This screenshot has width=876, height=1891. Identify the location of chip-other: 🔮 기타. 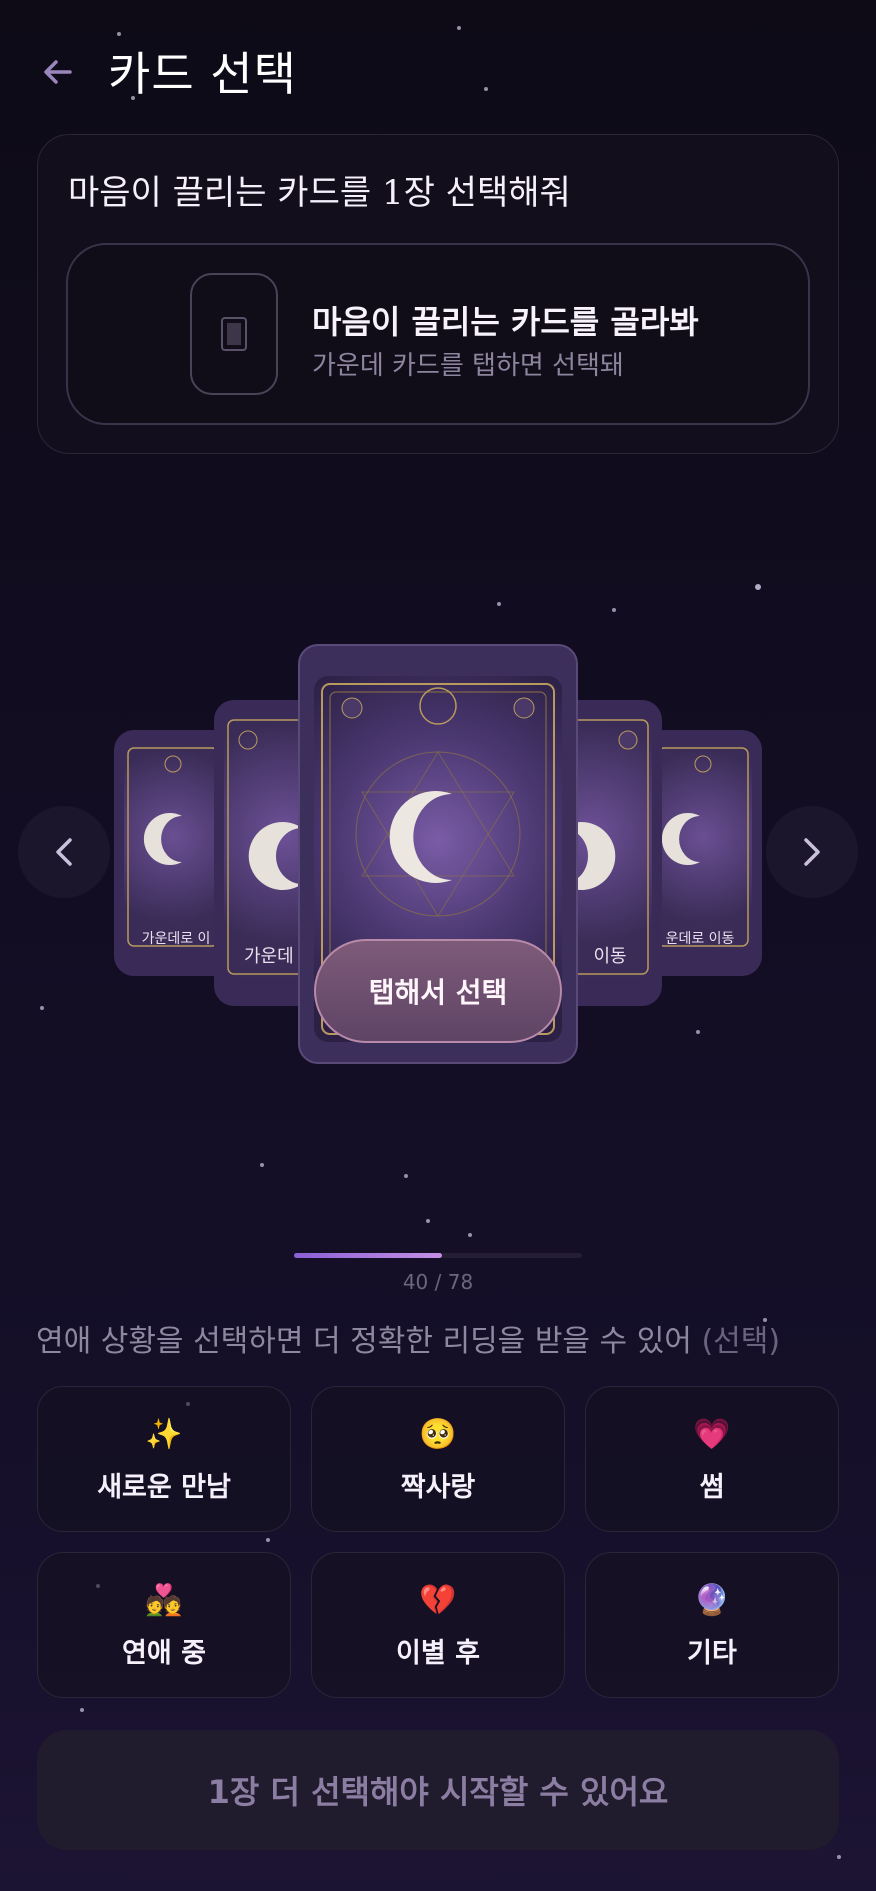
(712, 1625).